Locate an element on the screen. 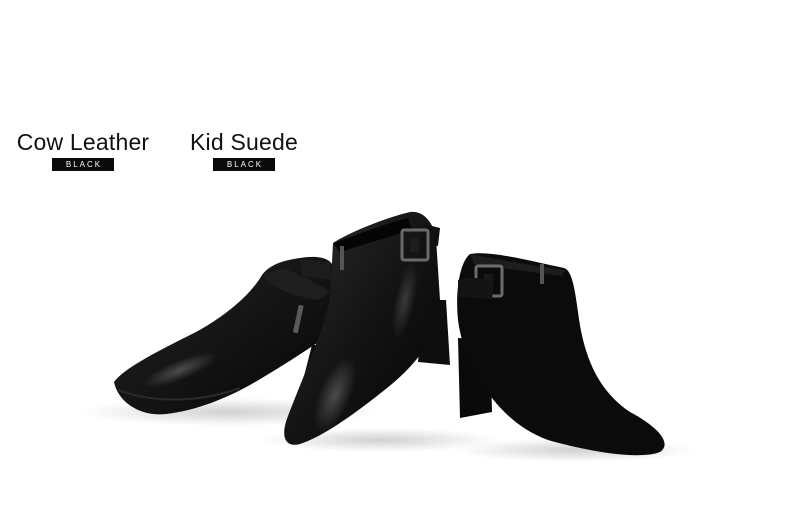  suede-boot is located at coordinates (561, 354).